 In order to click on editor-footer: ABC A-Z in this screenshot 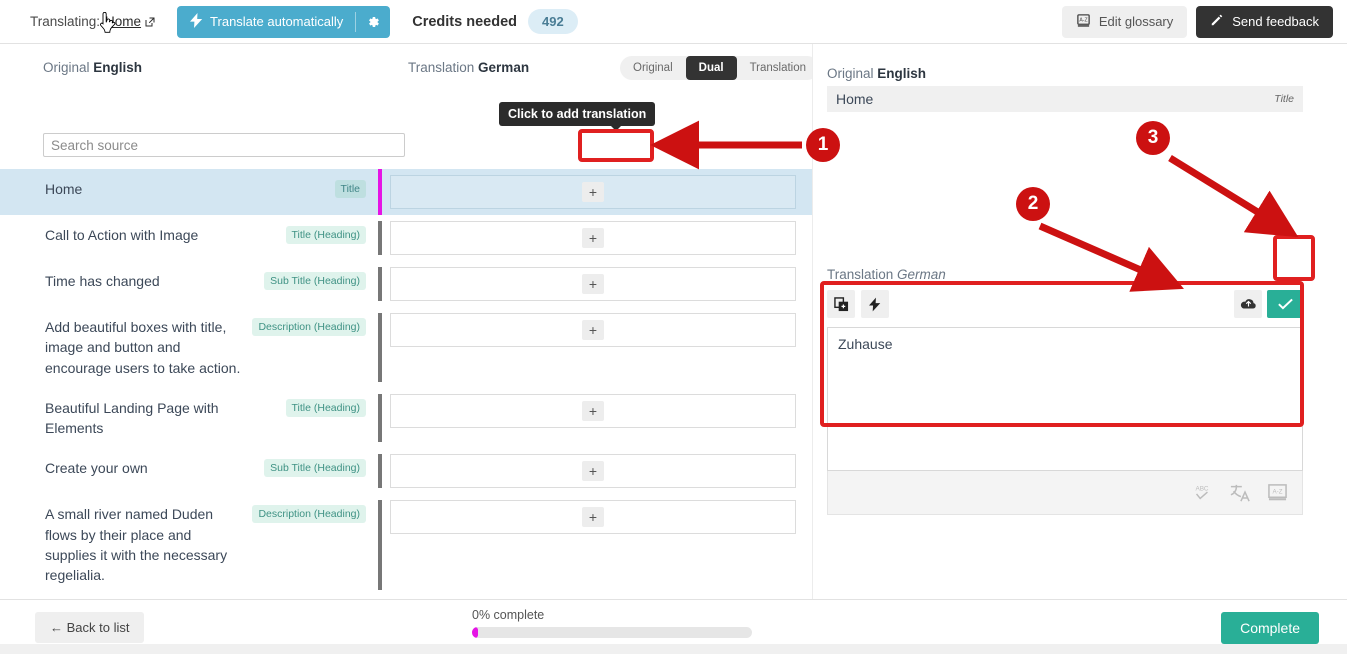, I will do `click(1065, 493)`.